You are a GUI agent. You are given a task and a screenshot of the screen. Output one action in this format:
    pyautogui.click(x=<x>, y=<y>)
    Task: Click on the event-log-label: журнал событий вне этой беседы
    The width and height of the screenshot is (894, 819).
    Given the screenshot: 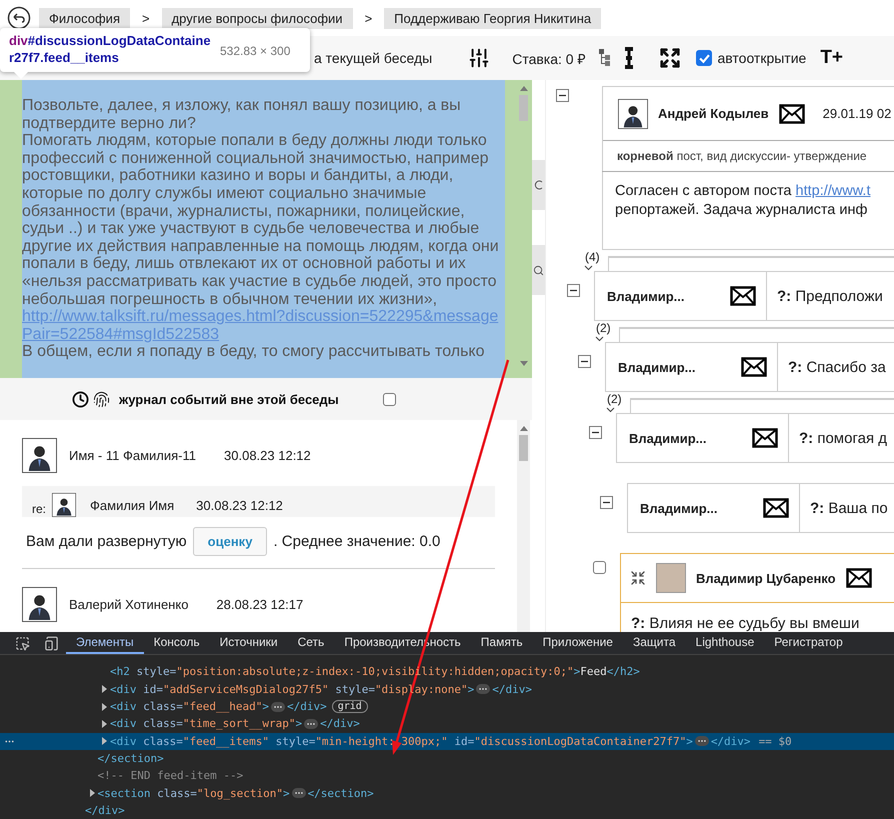 What is the action you would take?
    pyautogui.click(x=229, y=399)
    